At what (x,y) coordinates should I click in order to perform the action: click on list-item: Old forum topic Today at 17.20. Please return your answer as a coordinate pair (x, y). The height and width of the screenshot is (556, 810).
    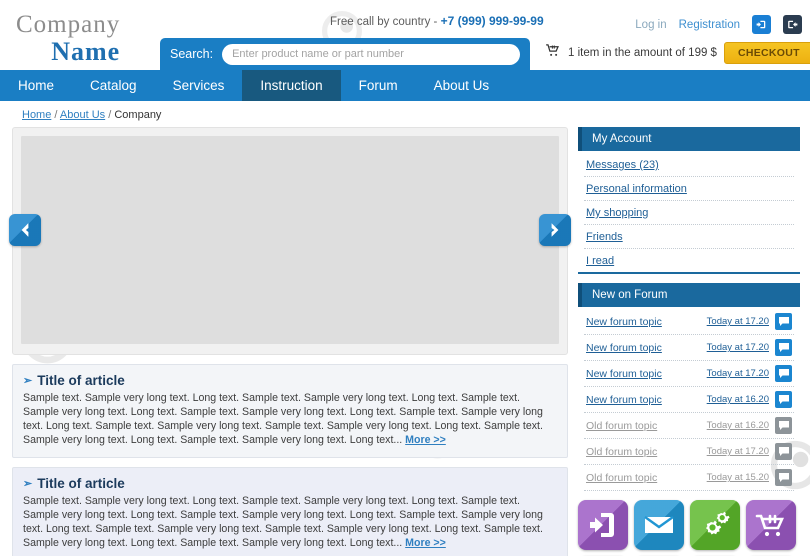
    Looking at the image, I should click on (689, 452).